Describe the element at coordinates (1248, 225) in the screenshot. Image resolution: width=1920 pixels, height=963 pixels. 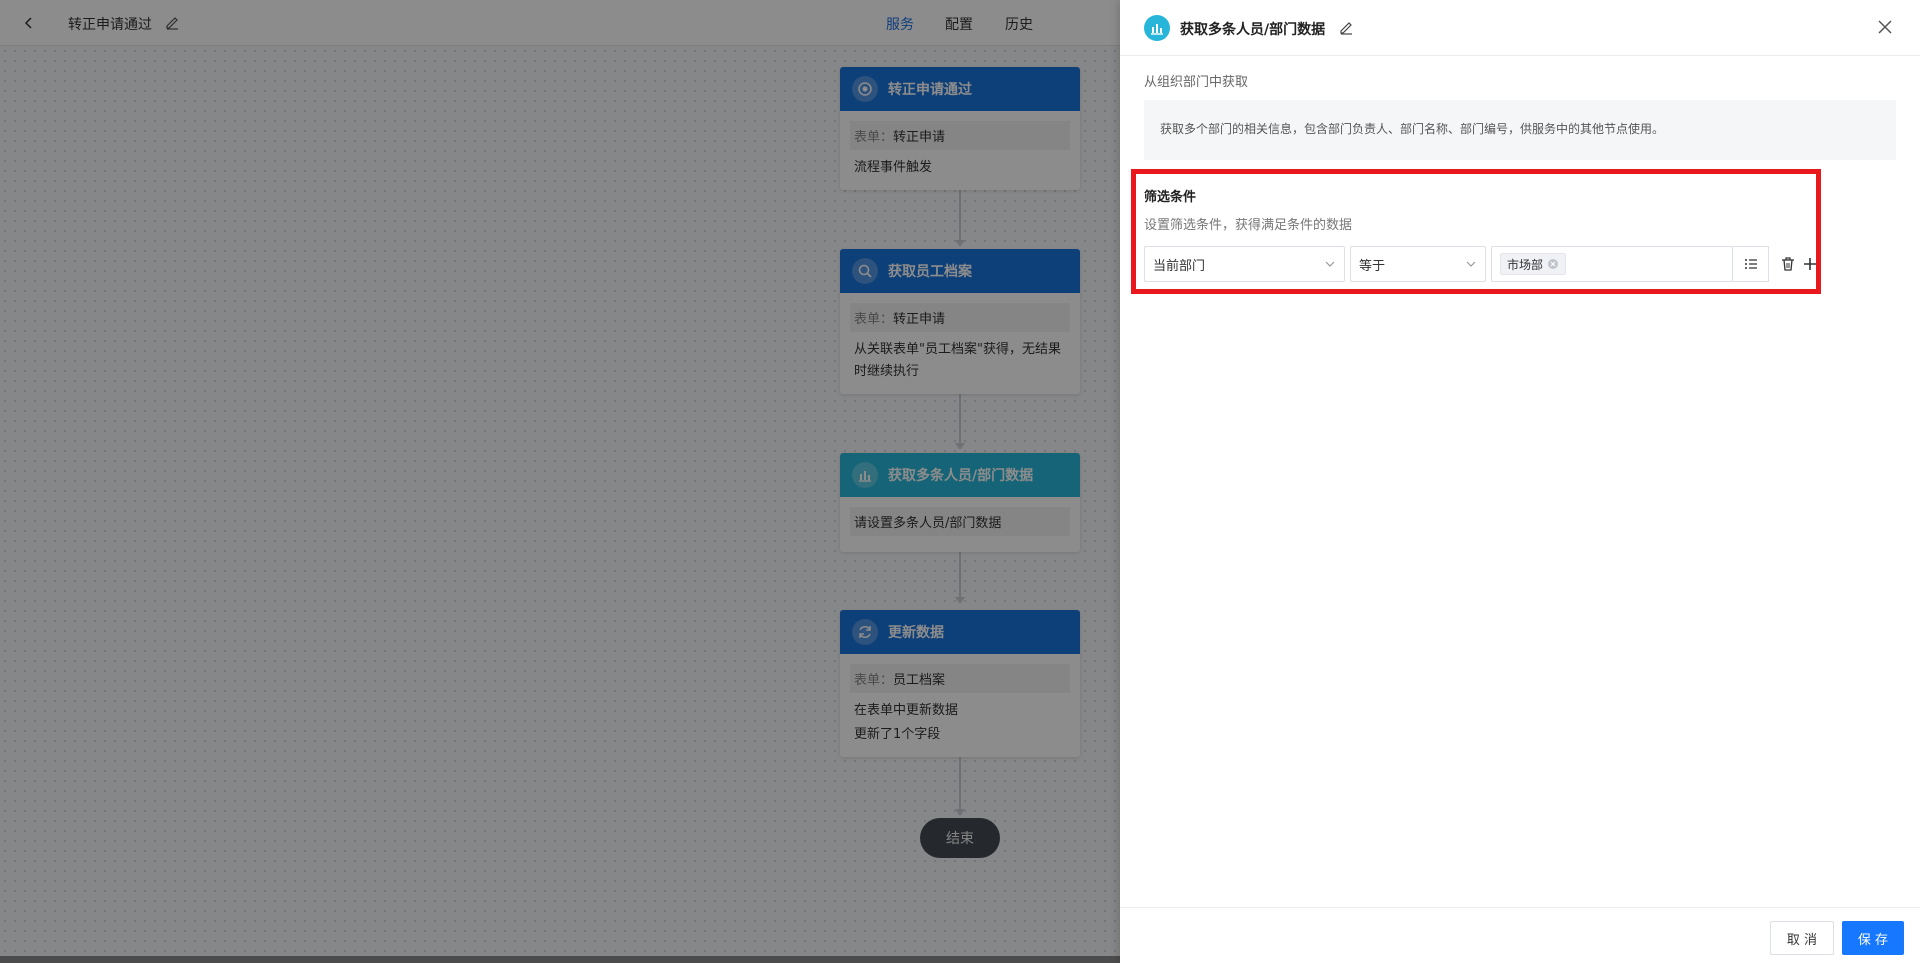
I see `filter-description: 设置筛选条件，获得满足条件的数据` at that location.